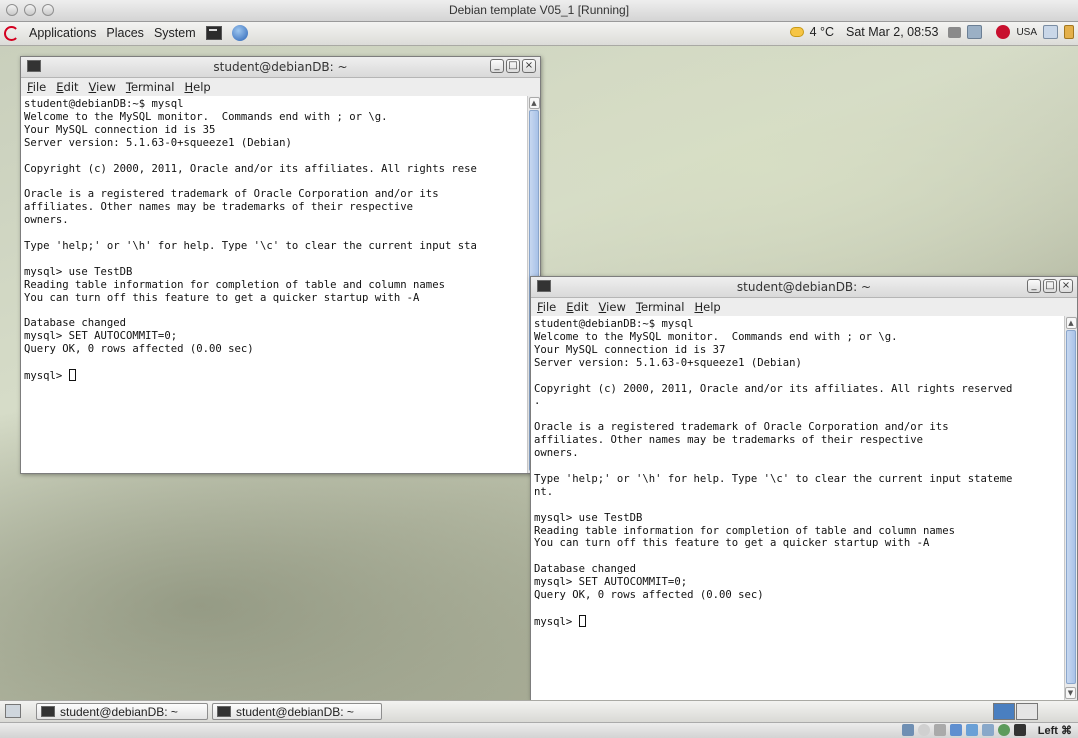 This screenshot has height=738, width=1078. Describe the element at coordinates (1070, 693) in the screenshot. I see `scroll-down-arrow-icon: ▼` at that location.